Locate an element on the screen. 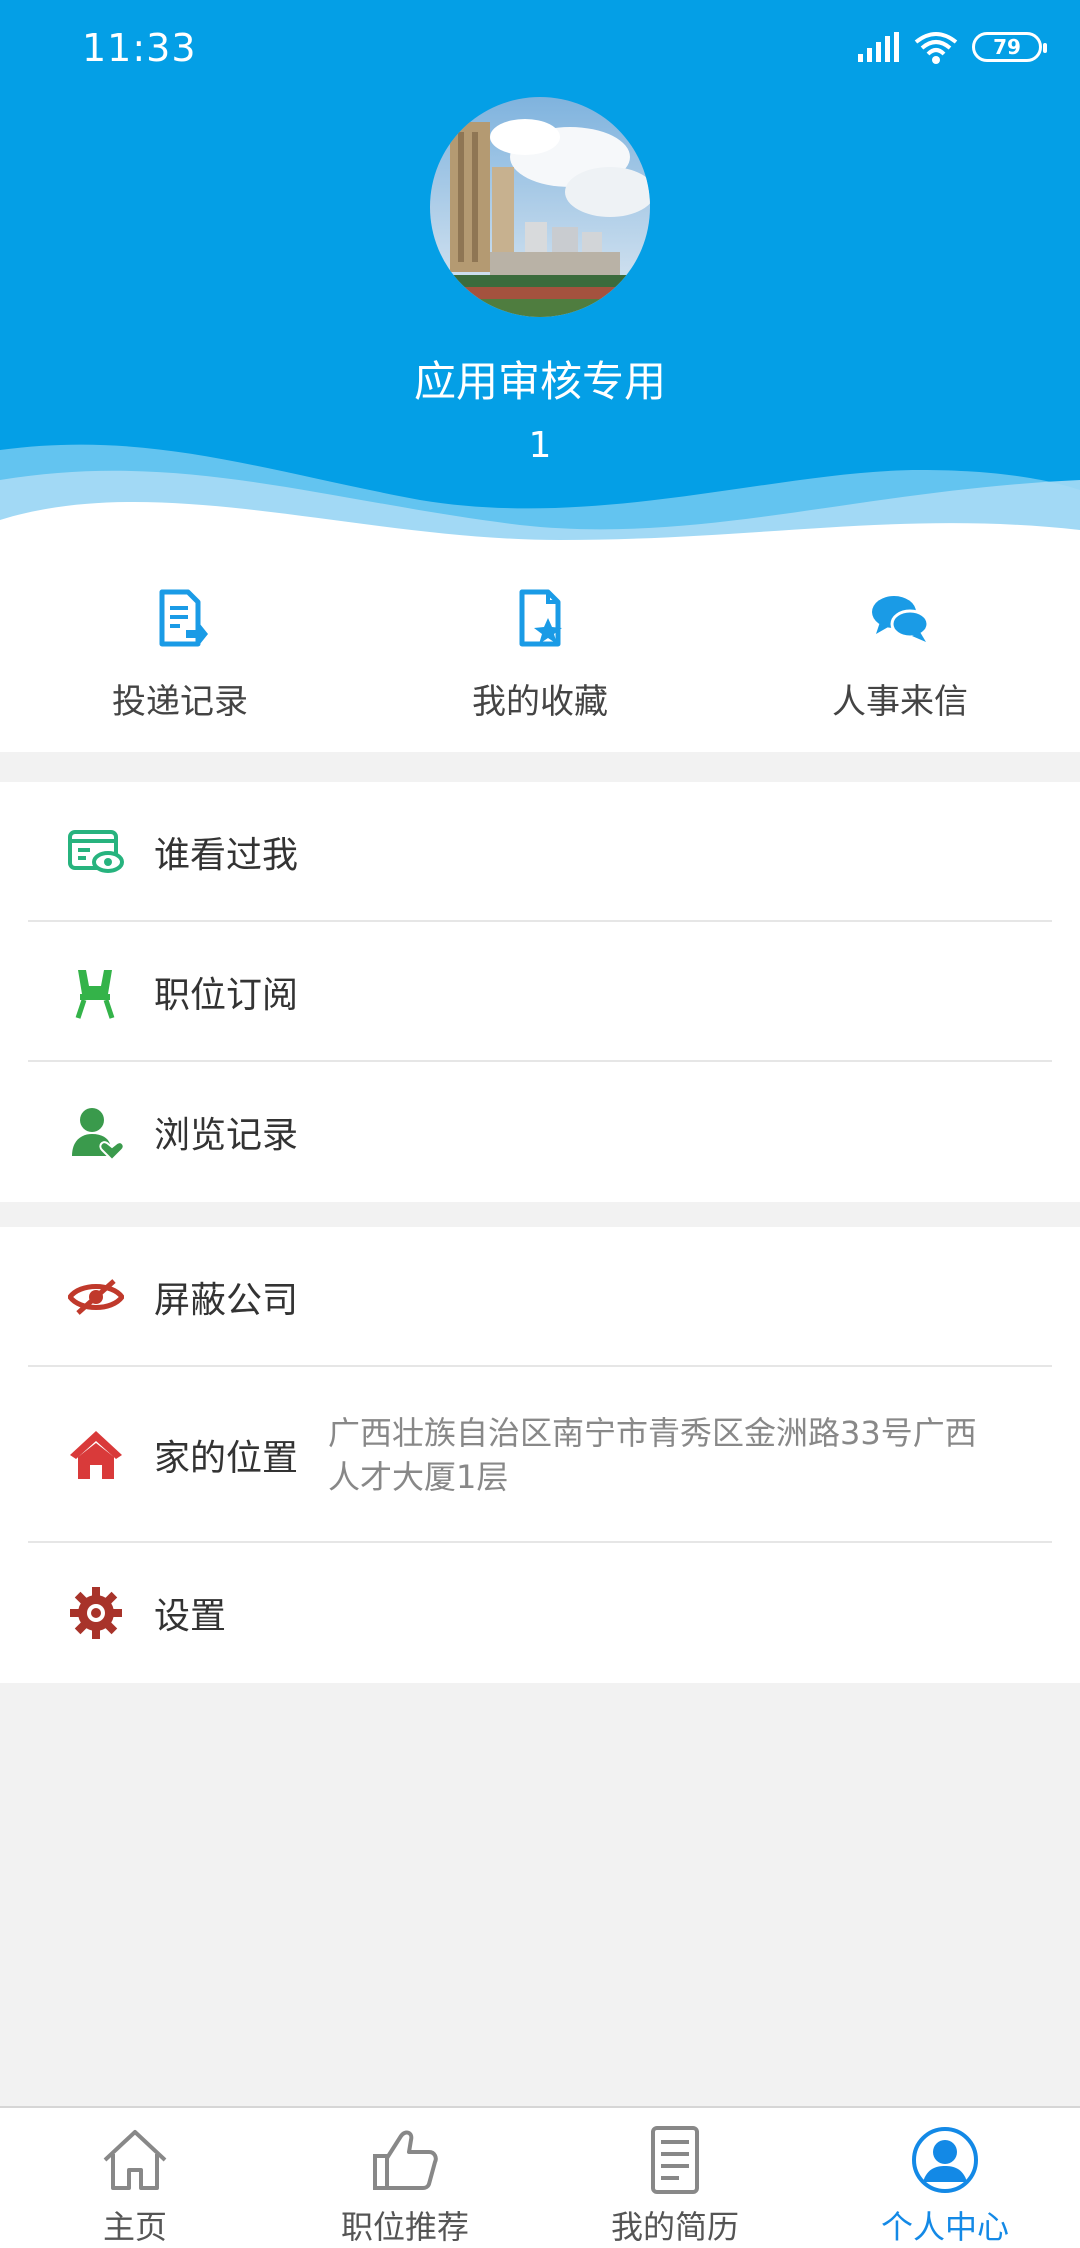  quick-action-favorites: 我的收藏 is located at coordinates (540, 656).